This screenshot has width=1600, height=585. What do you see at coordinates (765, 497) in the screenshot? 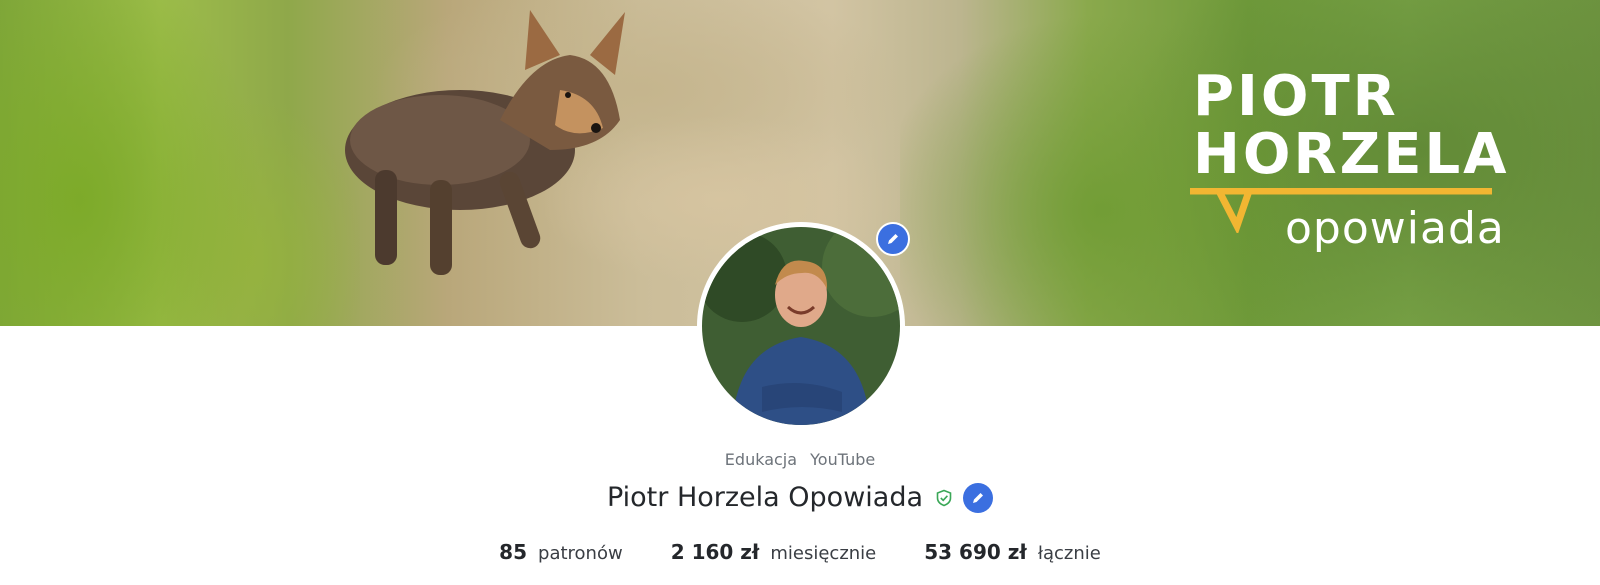
I see `page-title: Piotr Horzela Opowiada` at bounding box center [765, 497].